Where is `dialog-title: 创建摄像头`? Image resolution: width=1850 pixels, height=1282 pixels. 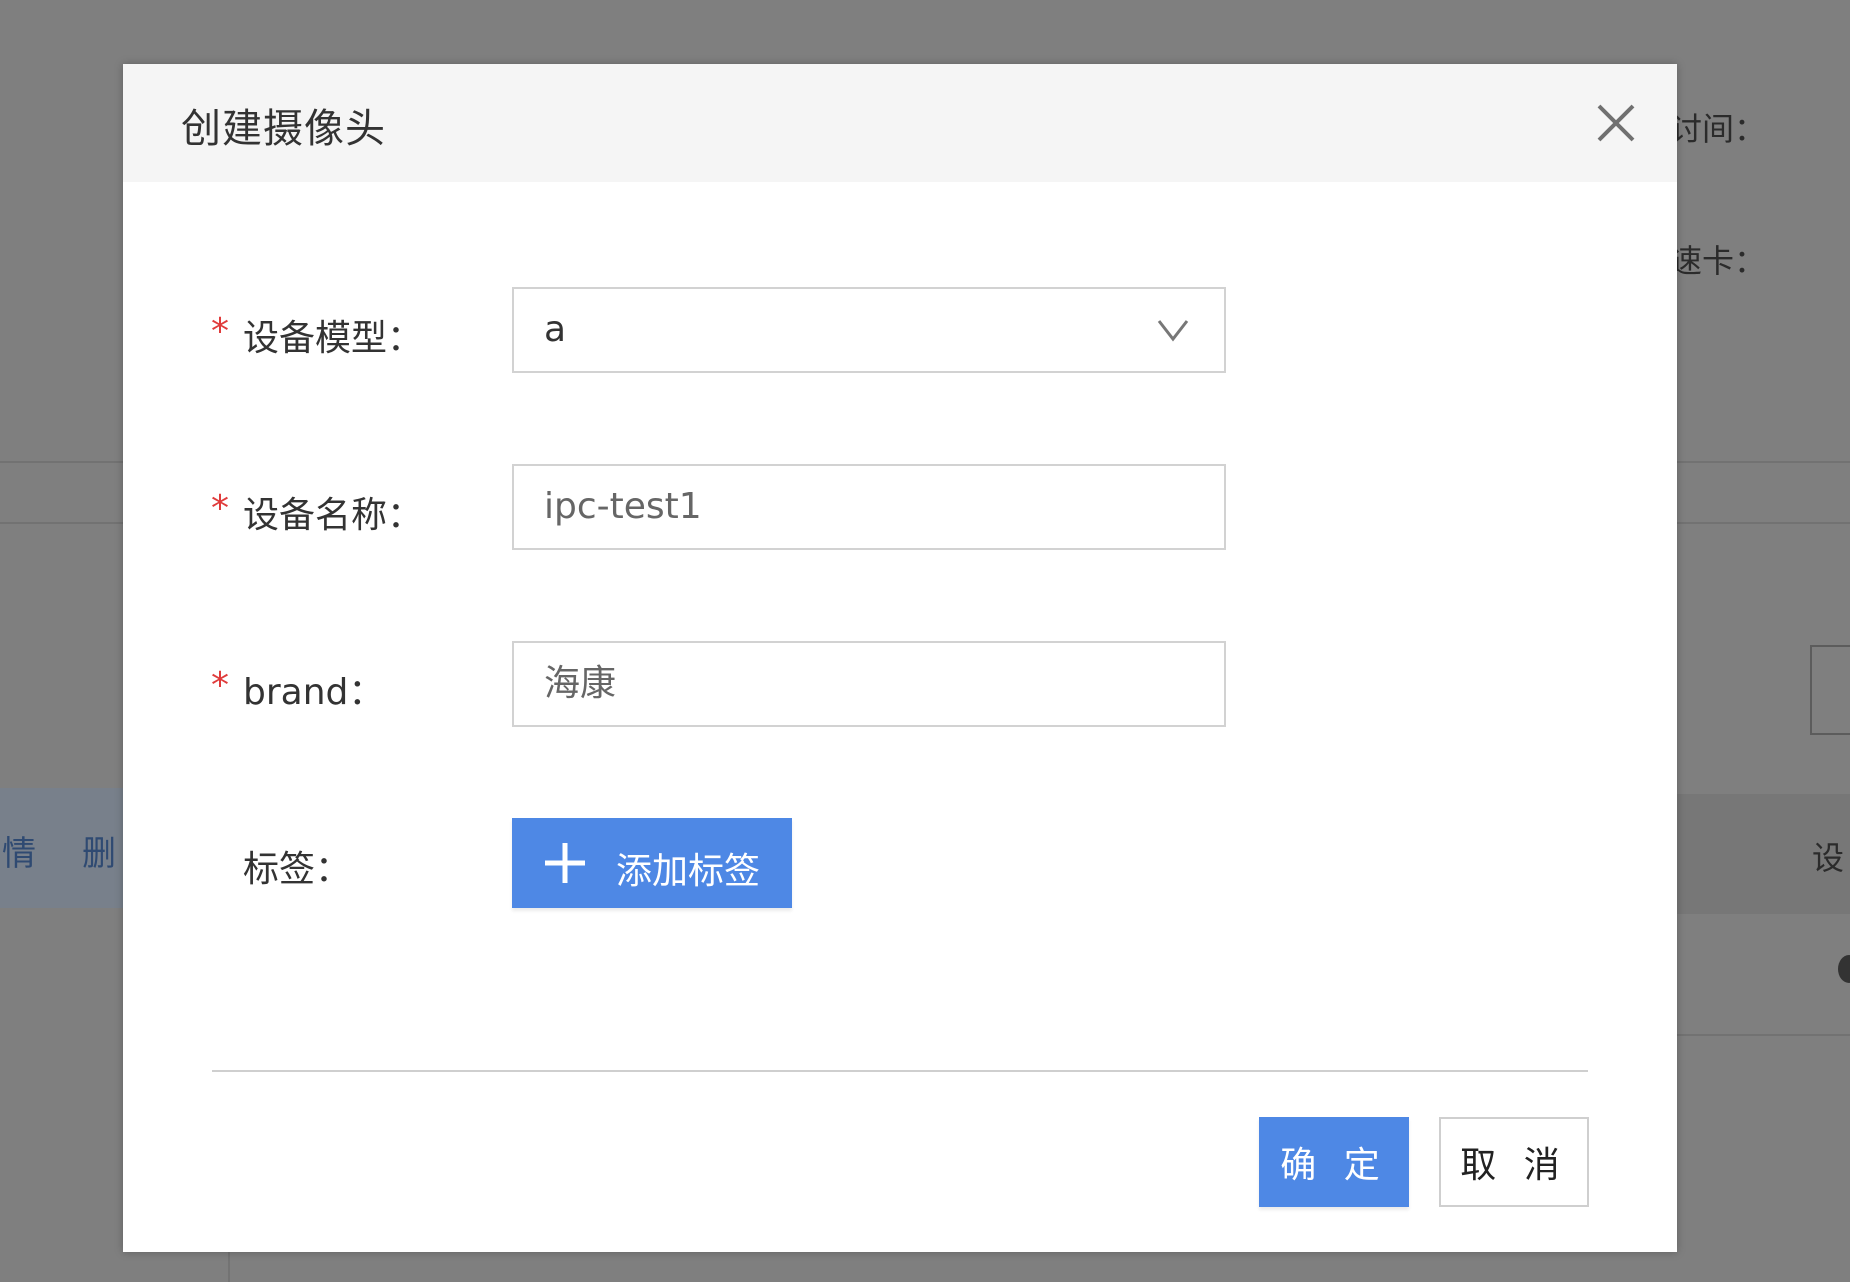
dialog-title: 创建摄像头 is located at coordinates (283, 129).